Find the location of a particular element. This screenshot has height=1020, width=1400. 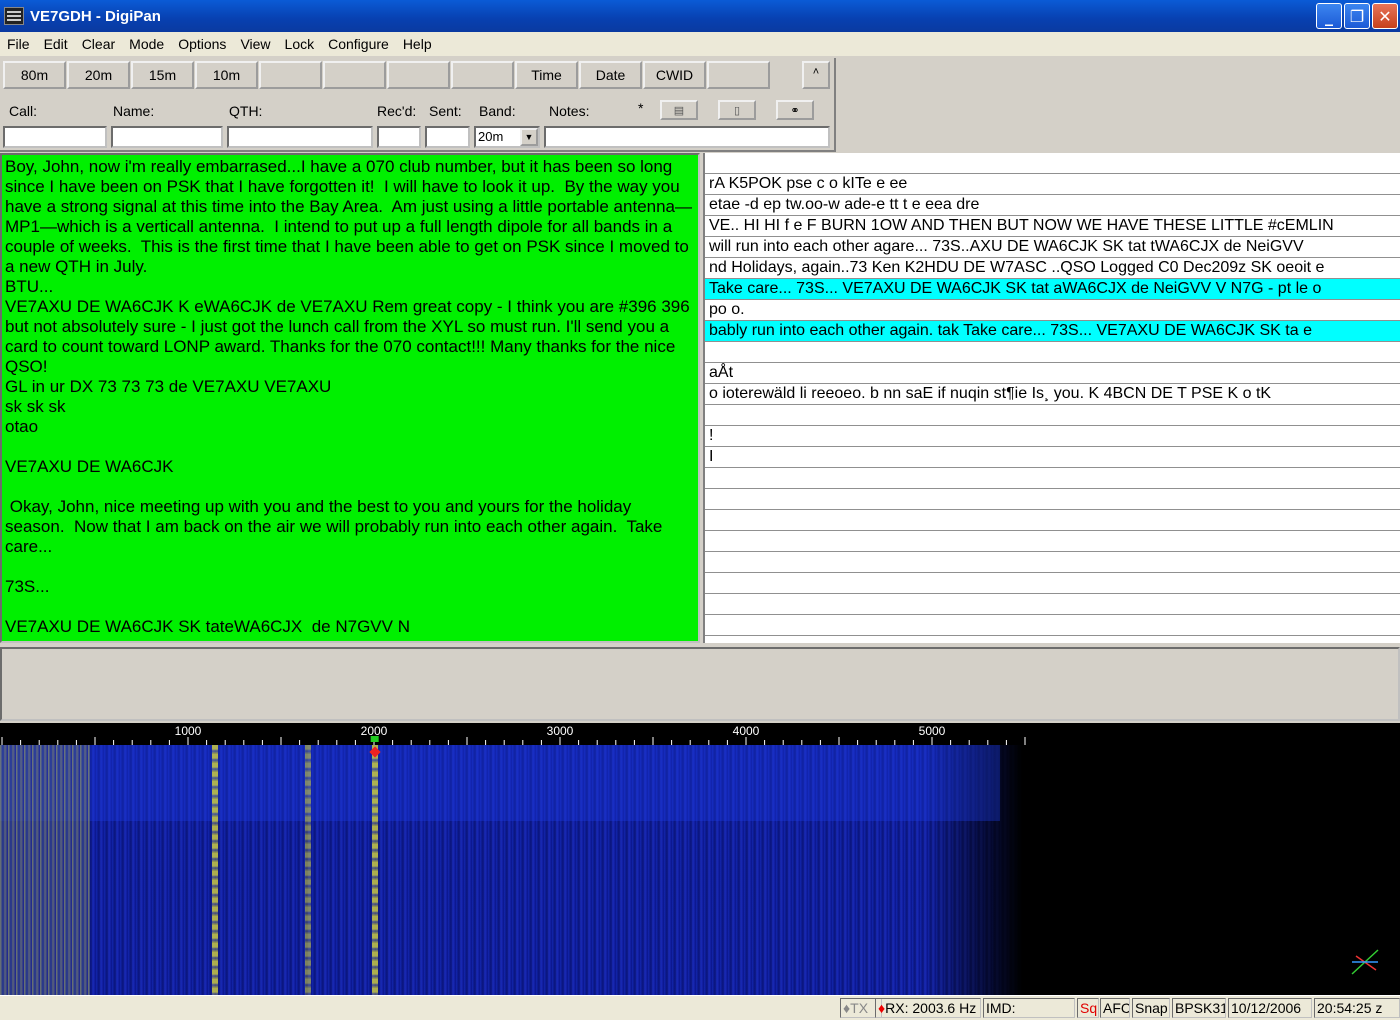

notes-label: Notes: is located at coordinates (569, 111).